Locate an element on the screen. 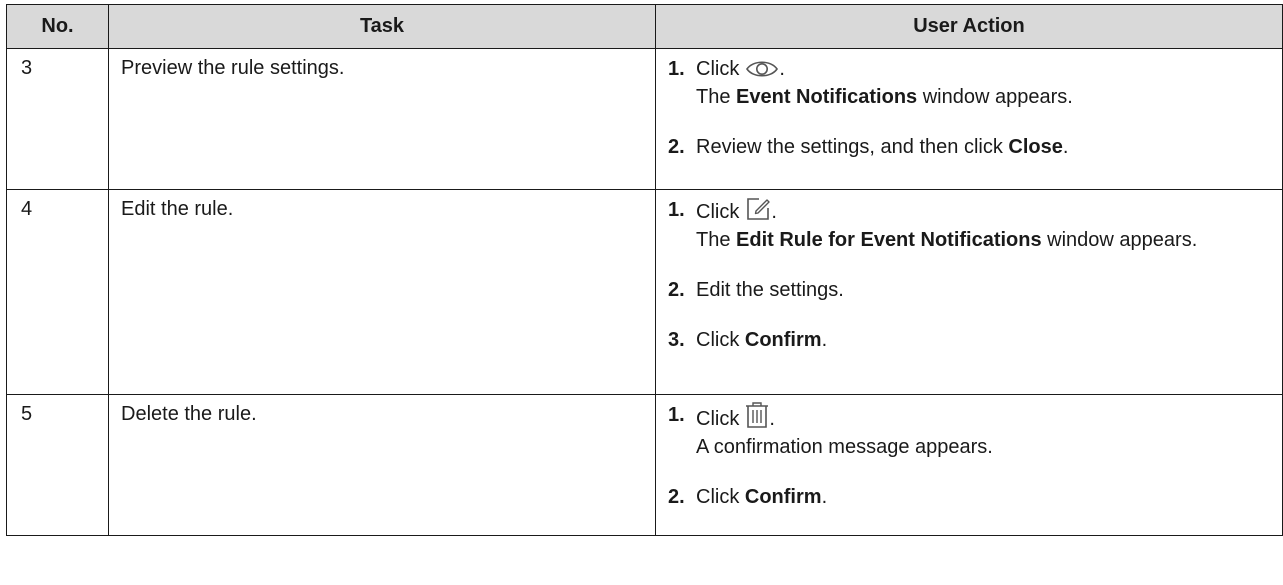 The height and width of the screenshot is (585, 1283). edit-icon is located at coordinates (758, 209).